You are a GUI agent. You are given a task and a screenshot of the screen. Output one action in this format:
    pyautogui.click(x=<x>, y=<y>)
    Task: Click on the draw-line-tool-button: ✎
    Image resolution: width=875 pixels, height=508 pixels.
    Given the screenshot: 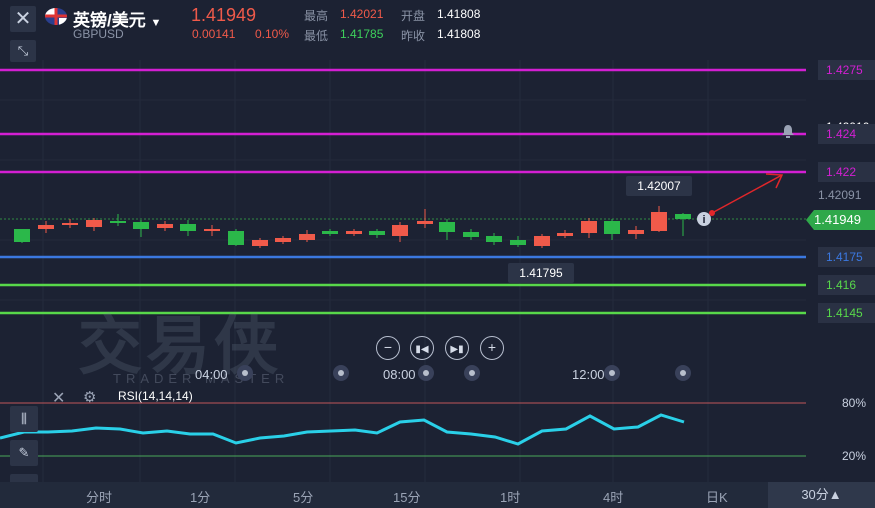 What is the action you would take?
    pyautogui.click(x=24, y=453)
    